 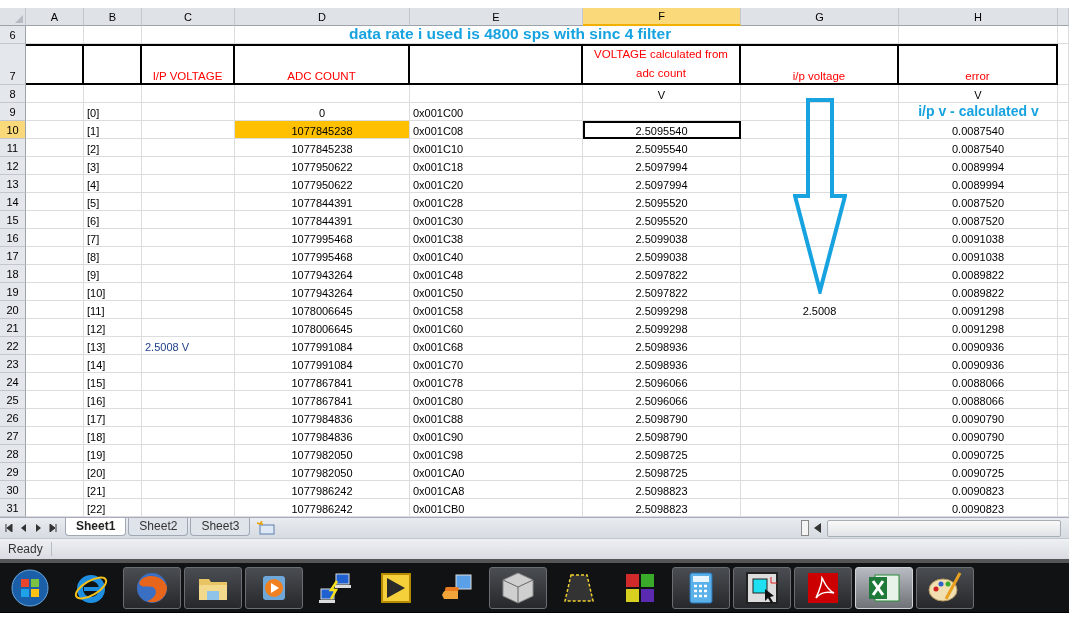 I want to click on table-cell: [10], so click(x=113, y=292).